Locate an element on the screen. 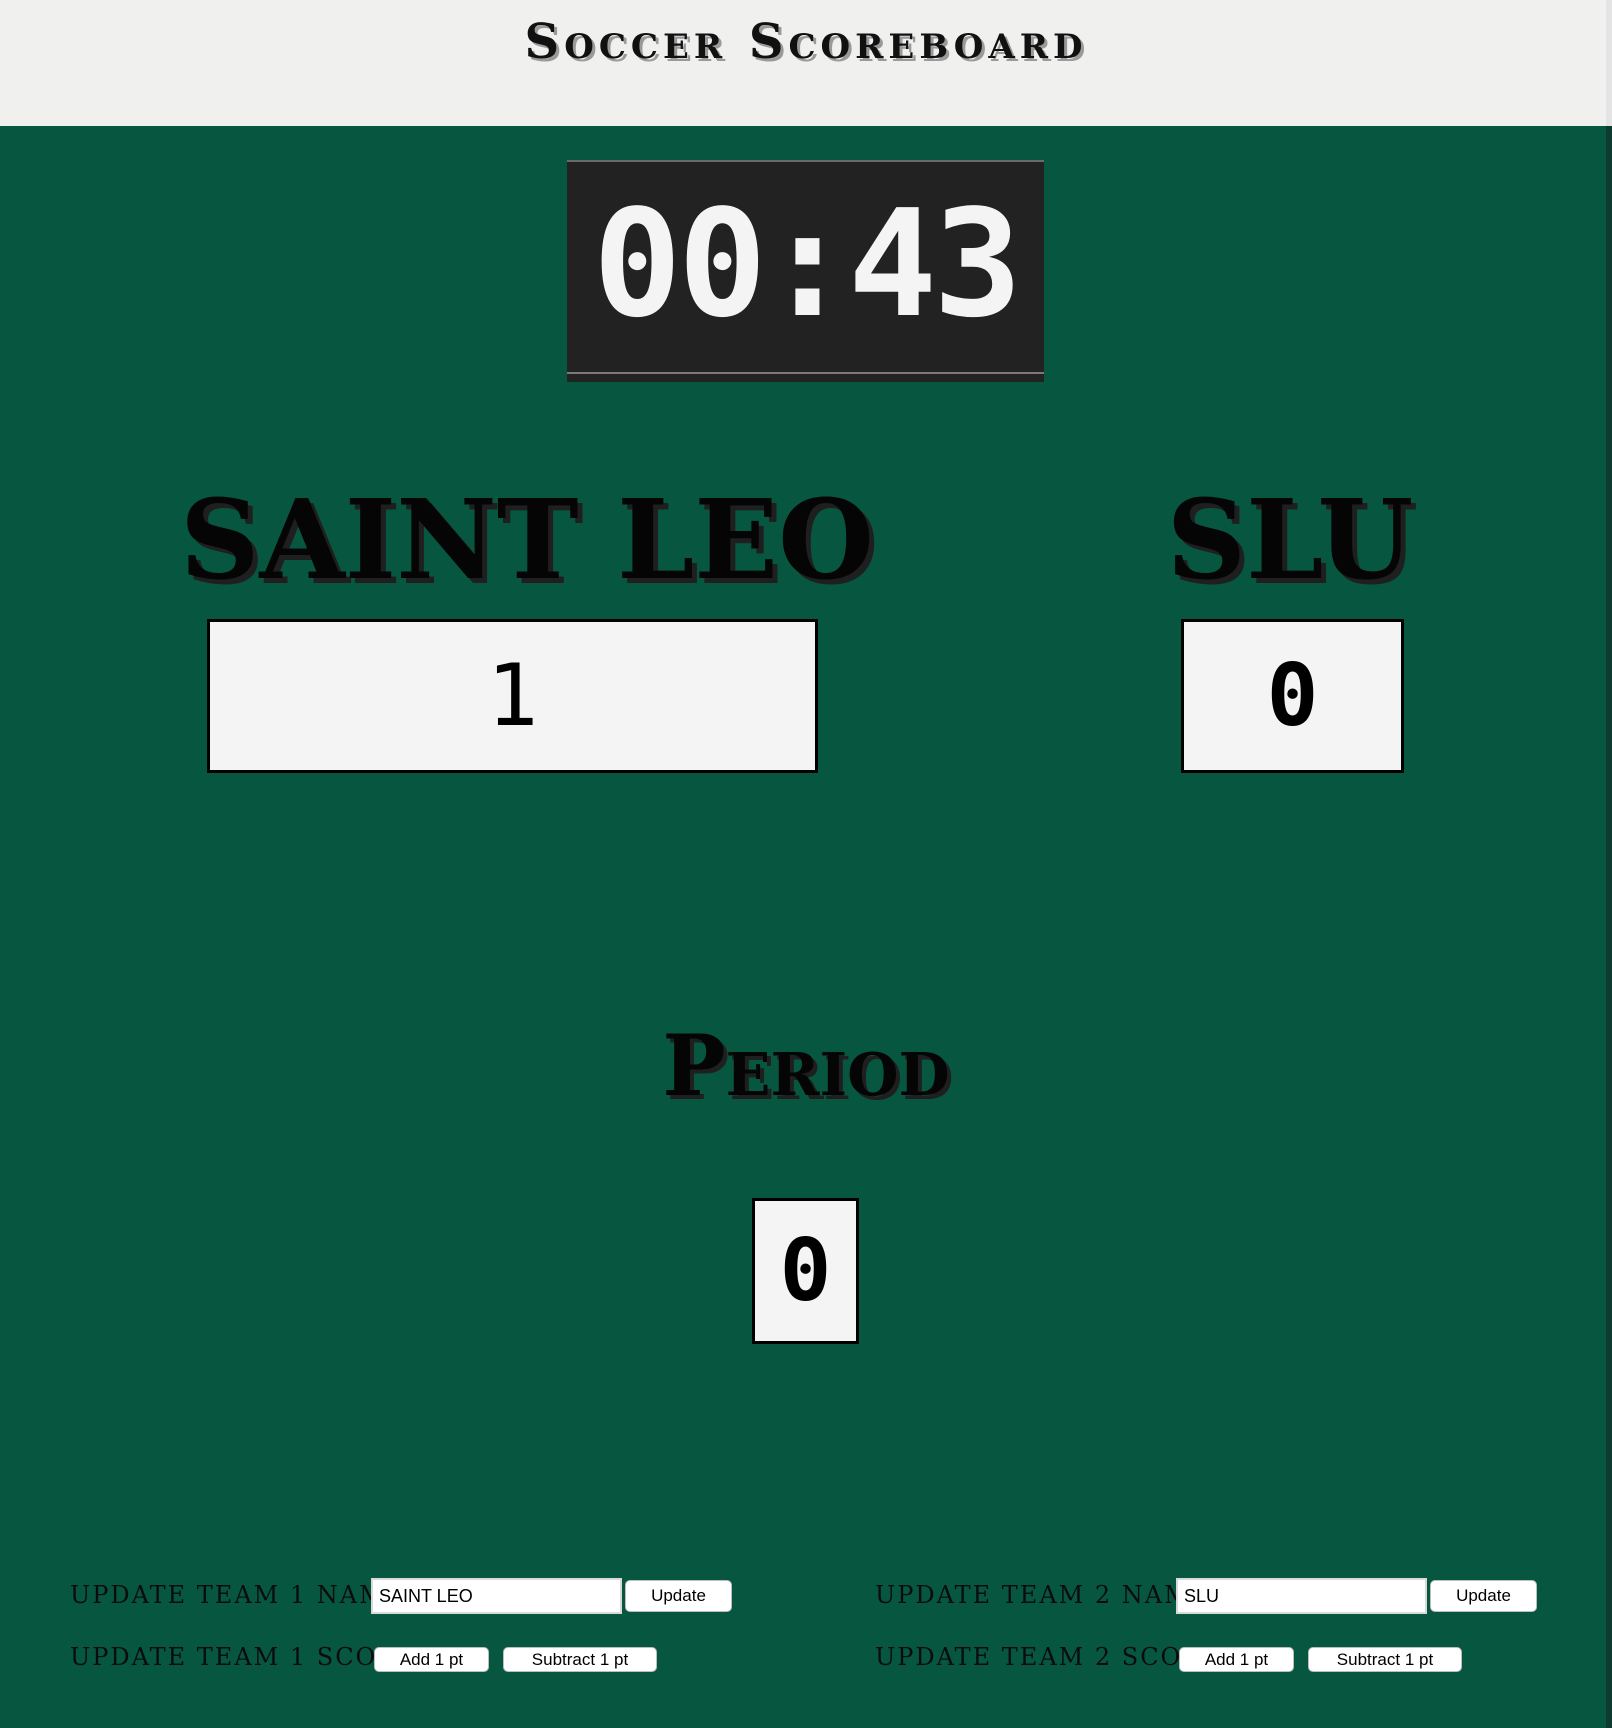 This screenshot has height=1728, width=1612. window-edge-shadow is located at coordinates (1609, 927).